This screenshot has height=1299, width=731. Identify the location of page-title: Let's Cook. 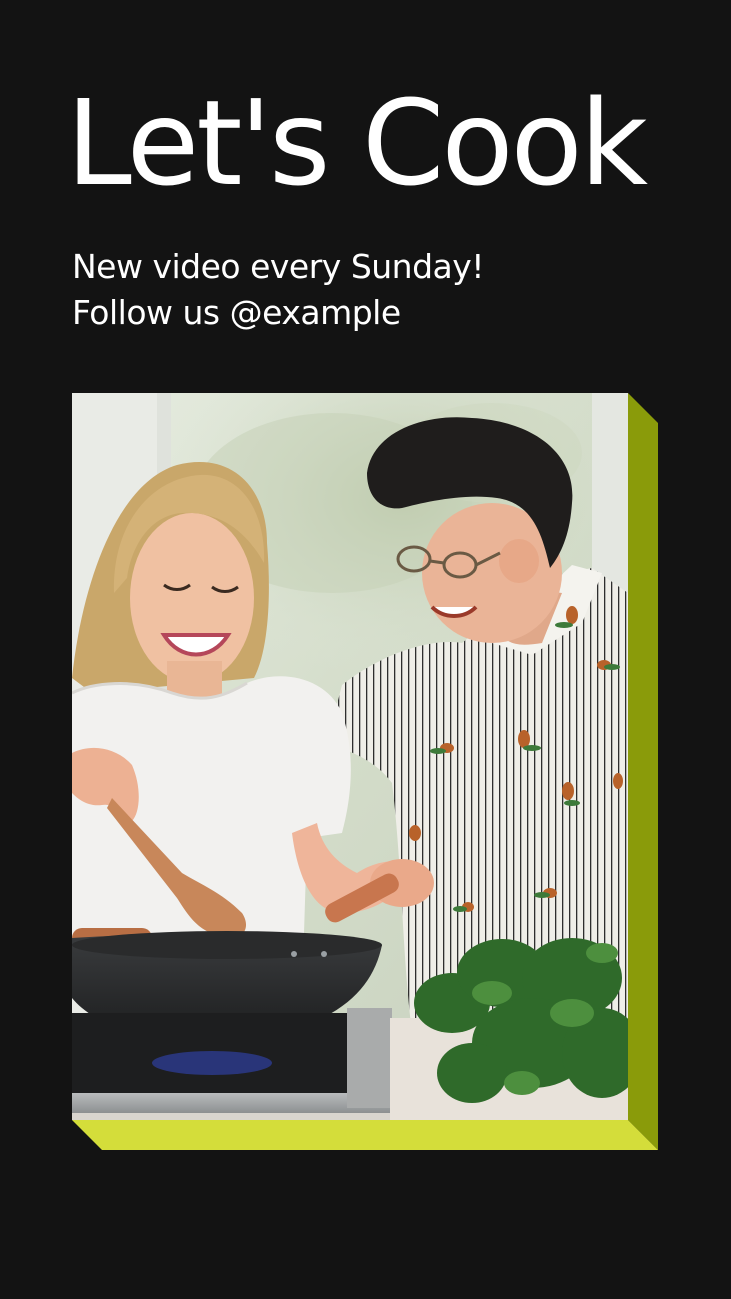
(357, 143).